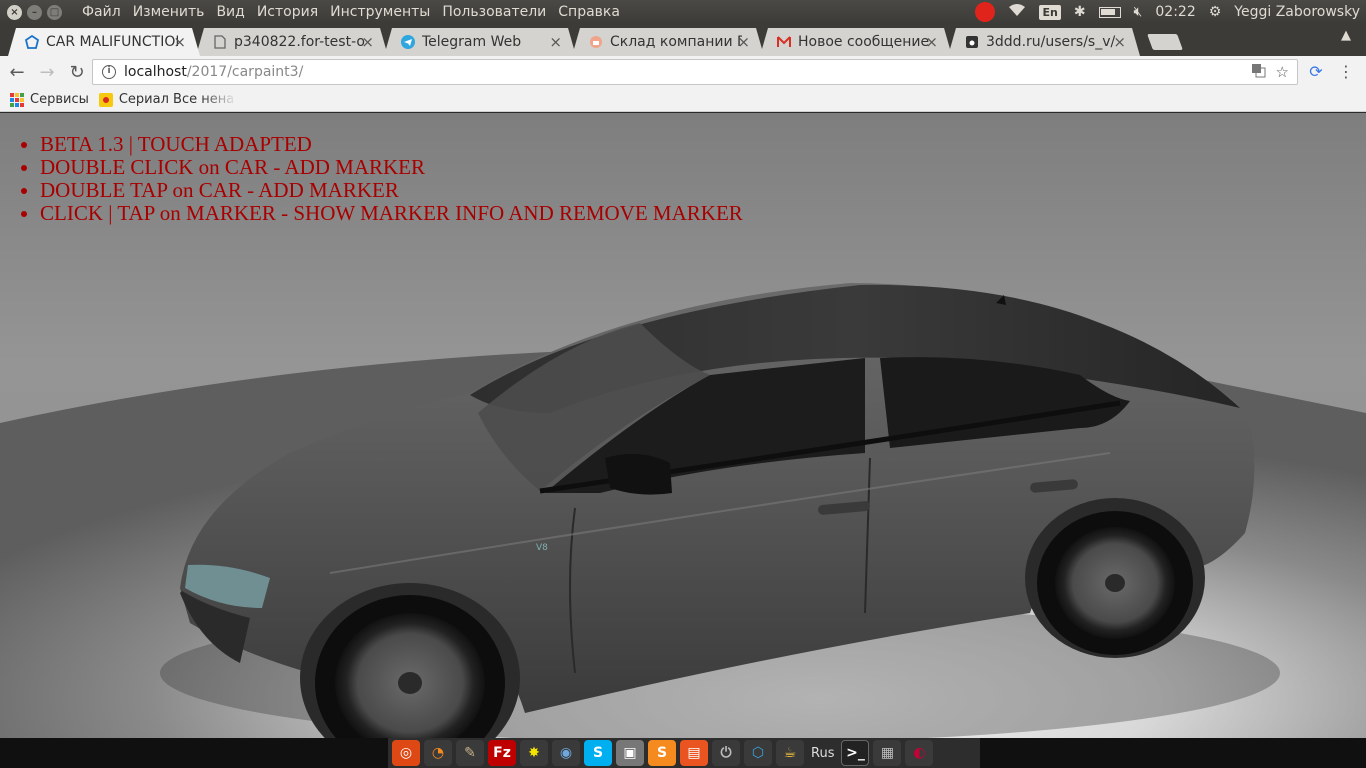 Image resolution: width=1366 pixels, height=768 pixels. Describe the element at coordinates (985, 12) in the screenshot. I see `recording-indicator-icon` at that location.